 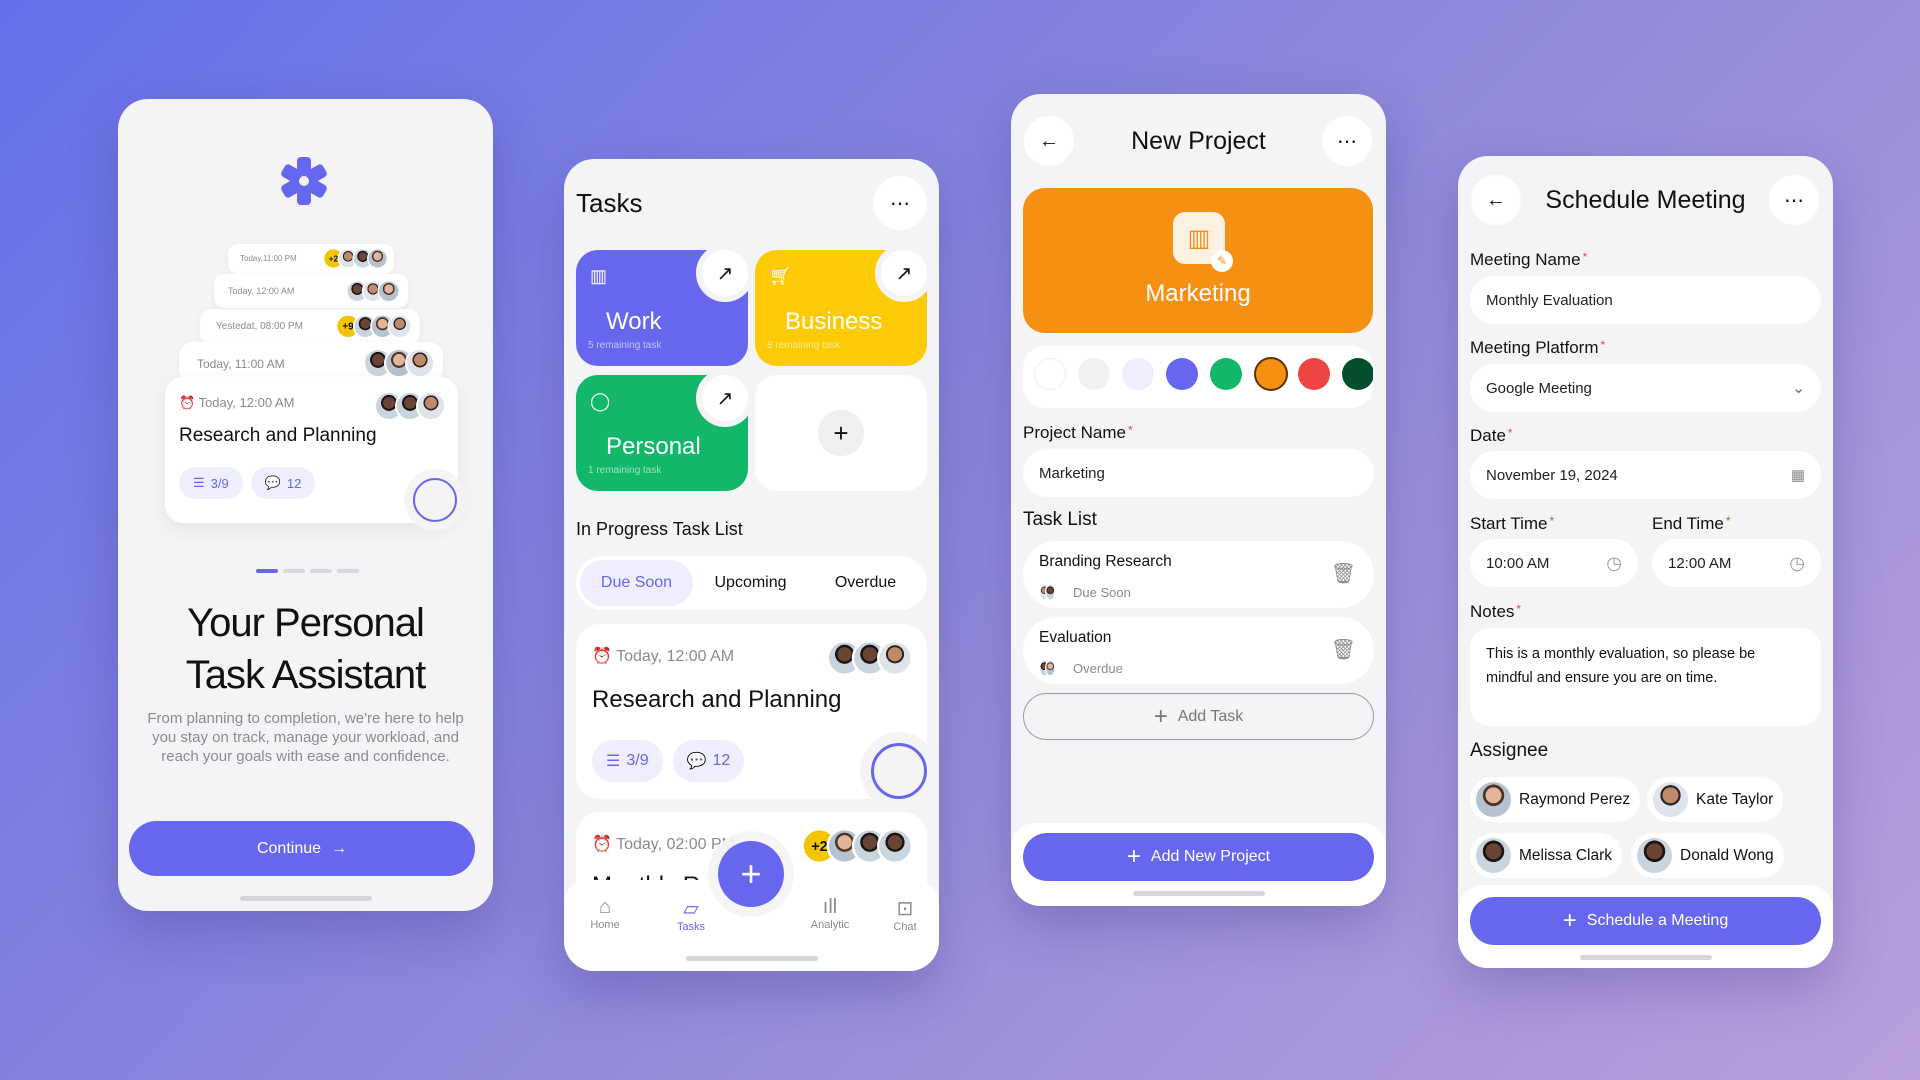 I want to click on assignee-chip: Melissa Clark, so click(x=1546, y=855).